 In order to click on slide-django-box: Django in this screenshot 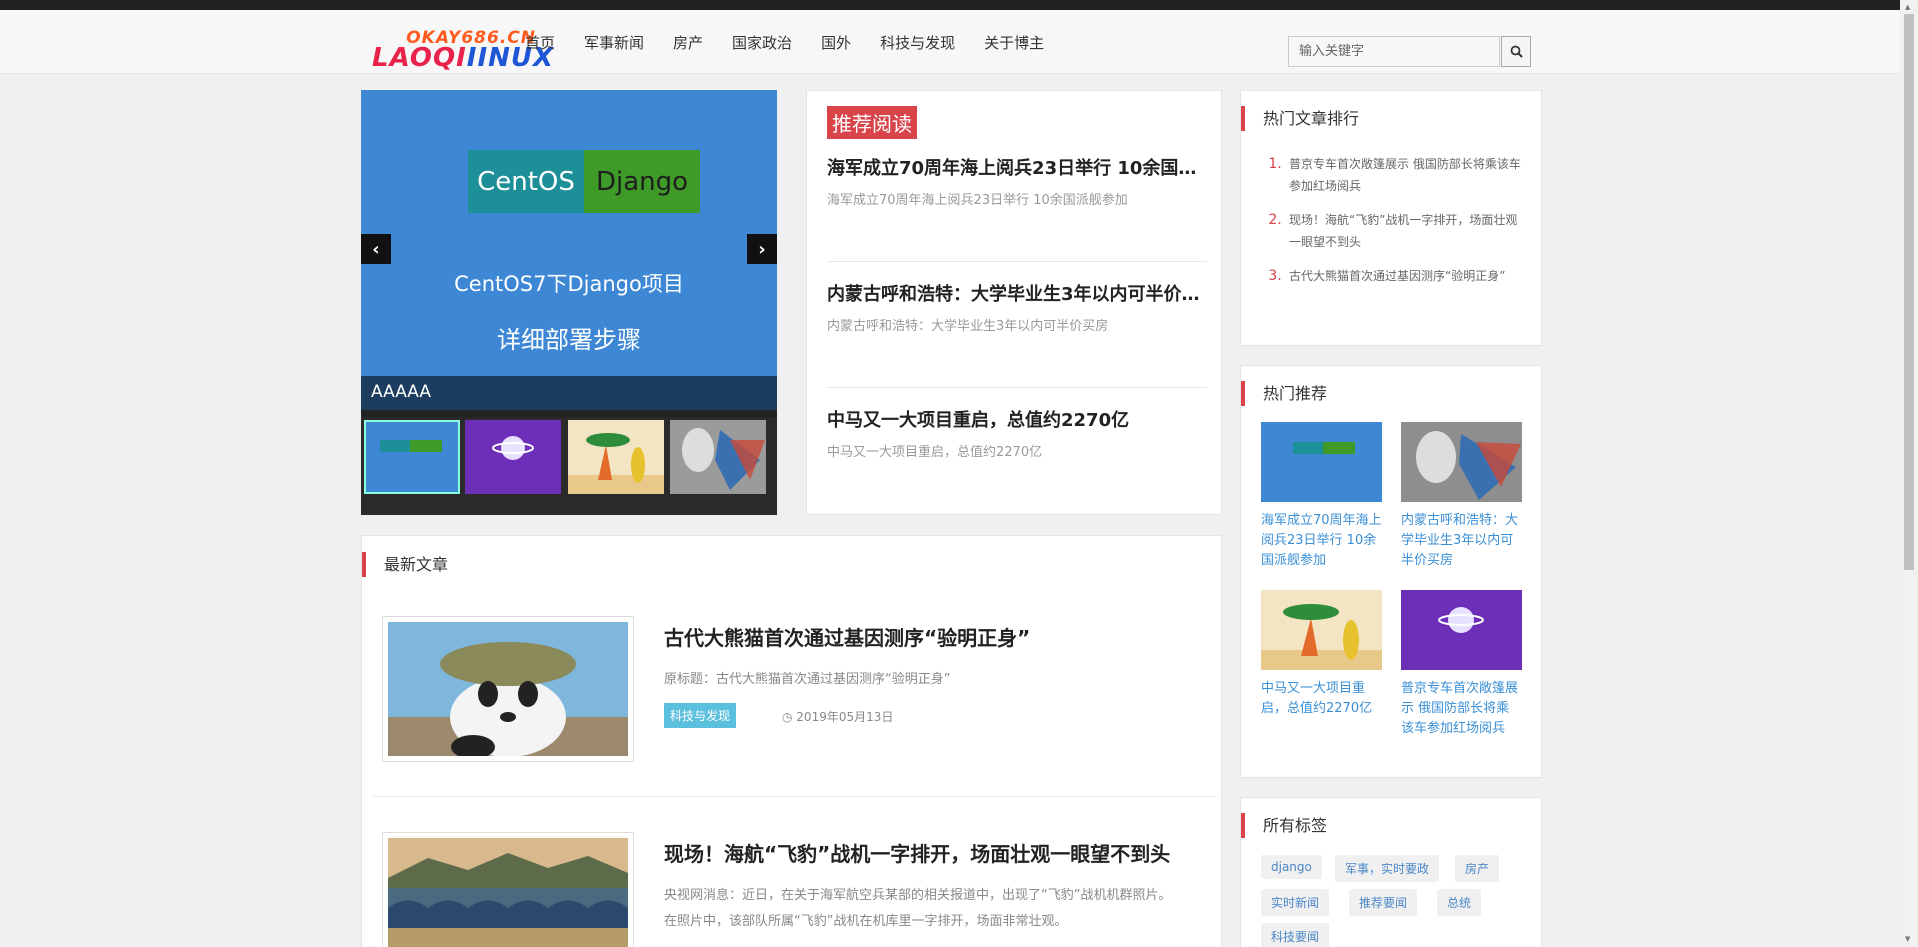, I will do `click(642, 181)`.